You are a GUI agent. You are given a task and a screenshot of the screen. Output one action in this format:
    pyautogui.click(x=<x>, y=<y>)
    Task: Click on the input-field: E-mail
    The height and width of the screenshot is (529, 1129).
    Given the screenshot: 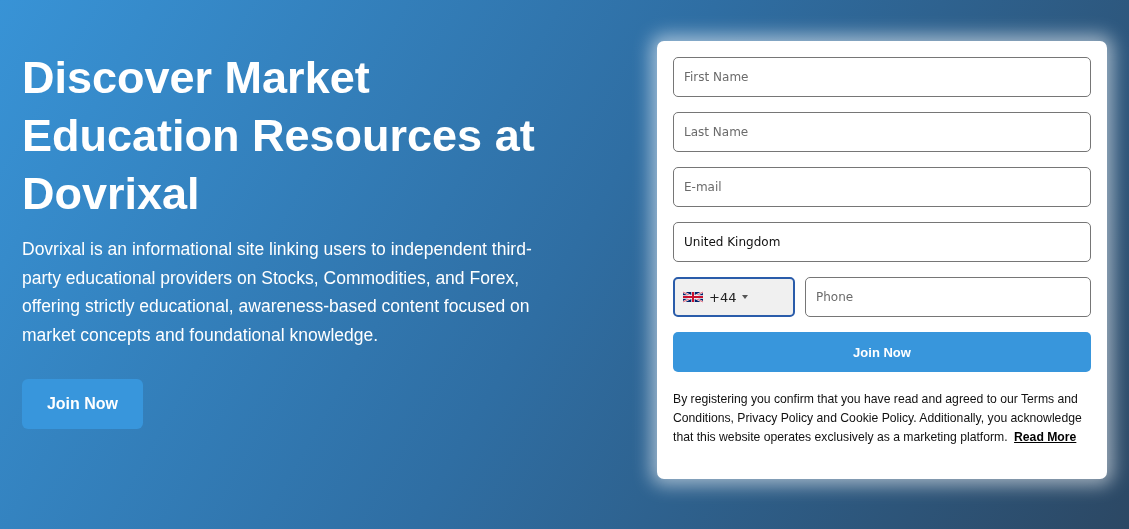 What is the action you would take?
    pyautogui.click(x=882, y=187)
    